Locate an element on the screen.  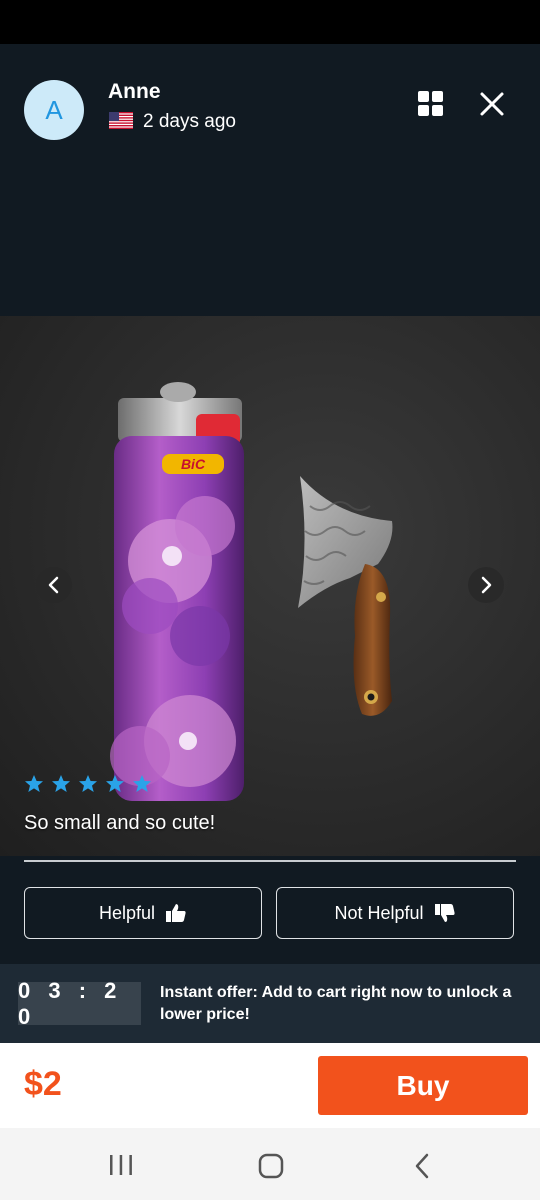
system-nav-bar is located at coordinates (270, 1164).